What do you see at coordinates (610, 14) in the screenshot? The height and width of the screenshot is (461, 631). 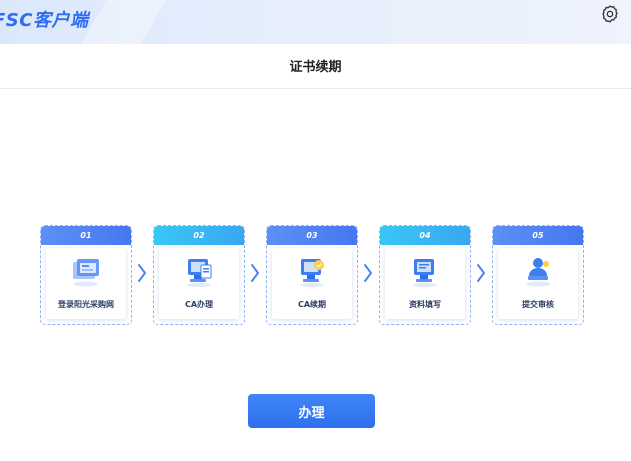 I see `gear-icon` at bounding box center [610, 14].